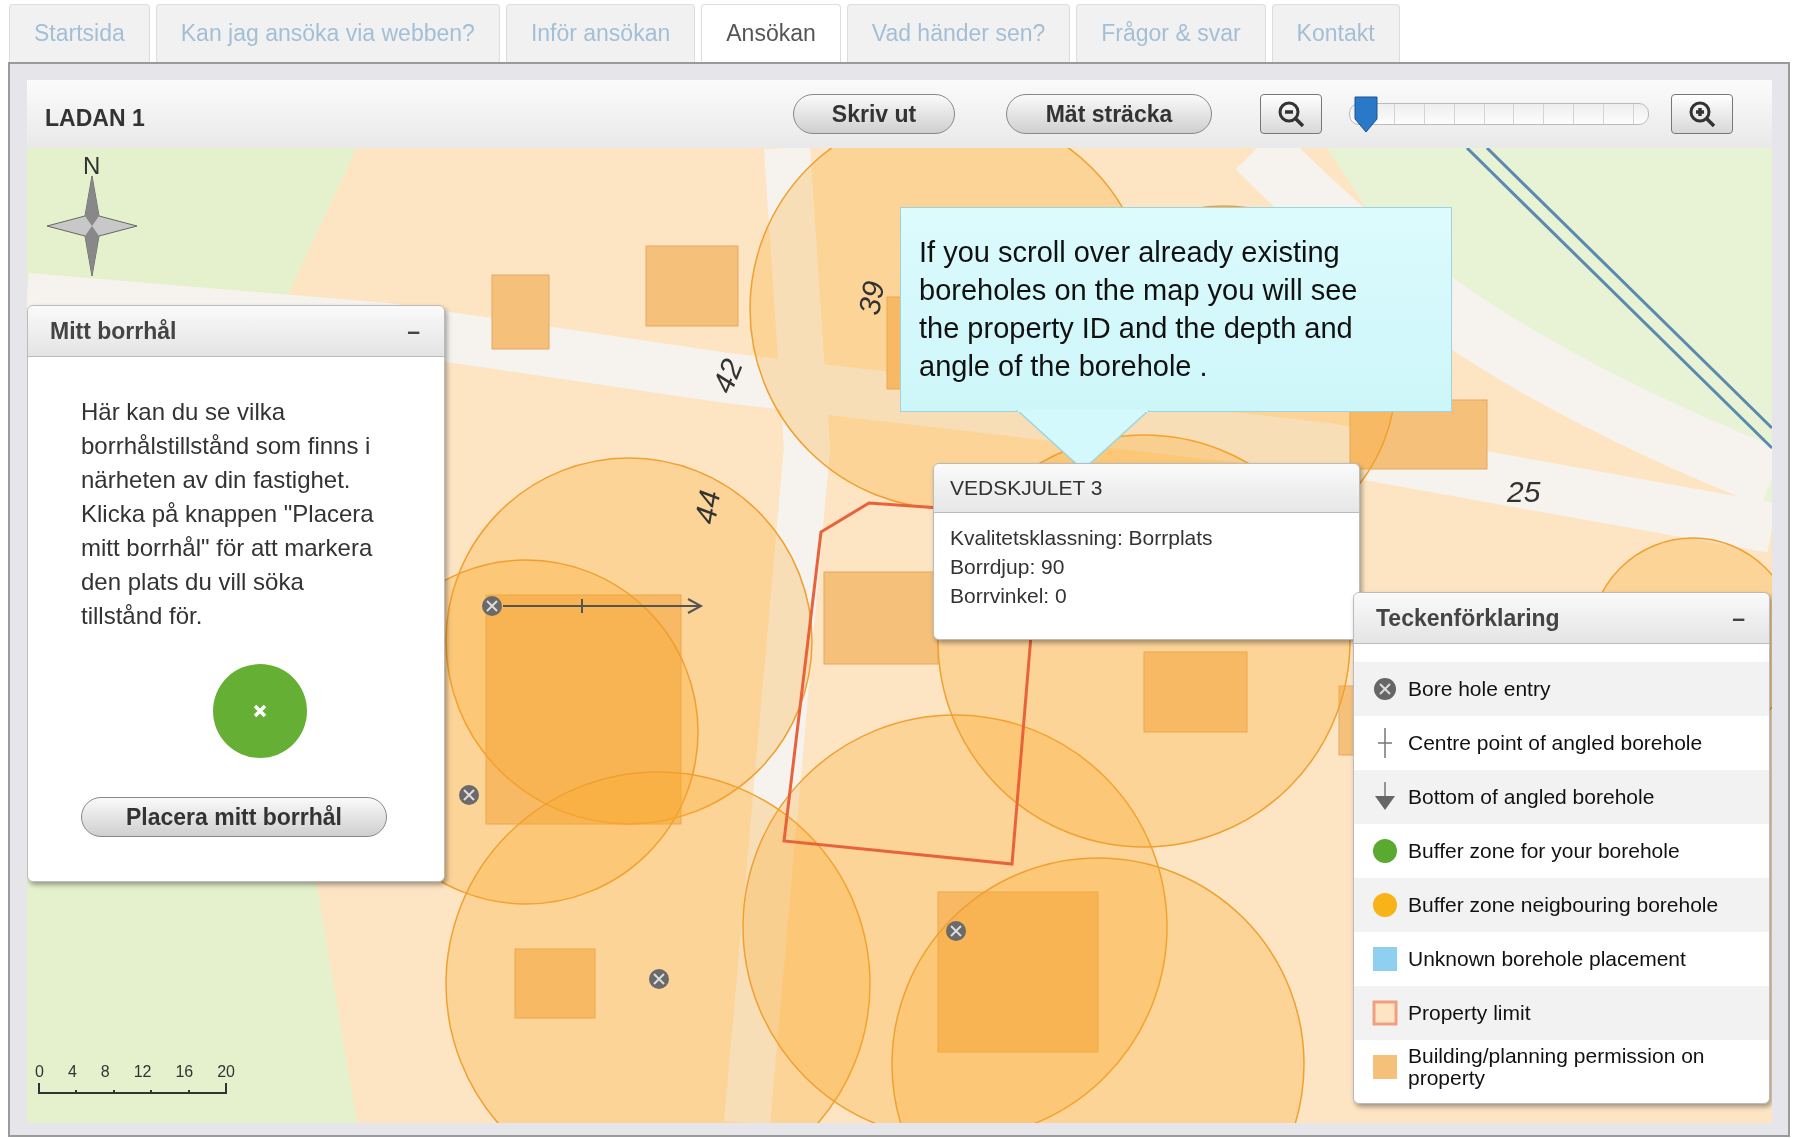 This screenshot has height=1138, width=1794. What do you see at coordinates (234, 817) in the screenshot?
I see `place-borehole-button: Placera mitt borrhål` at bounding box center [234, 817].